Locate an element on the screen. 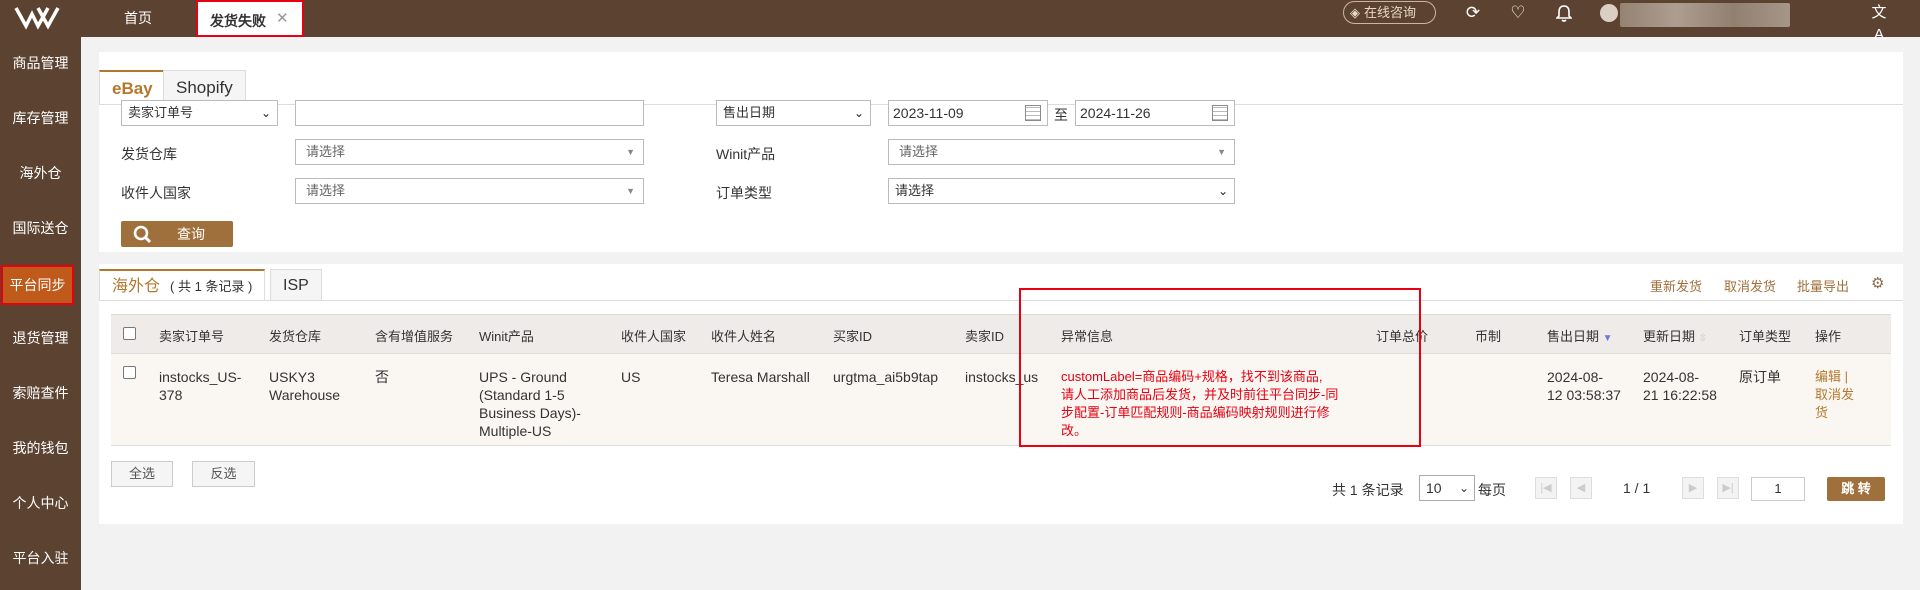  record-count: ( 共 1 条记录 ) is located at coordinates (211, 286).